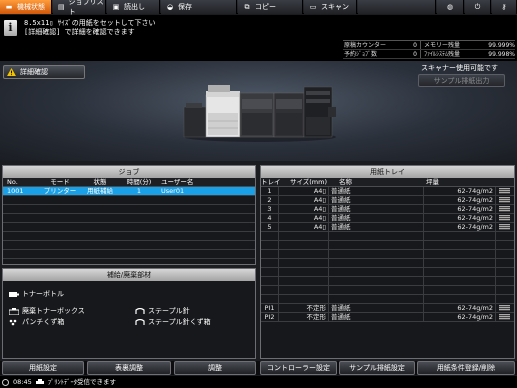 The width and height of the screenshot is (517, 388). What do you see at coordinates (442, 54) in the screenshot?
I see `filesystem-label: ﾌｧｲﾙｼｽﾃﾑ残量` at bounding box center [442, 54].